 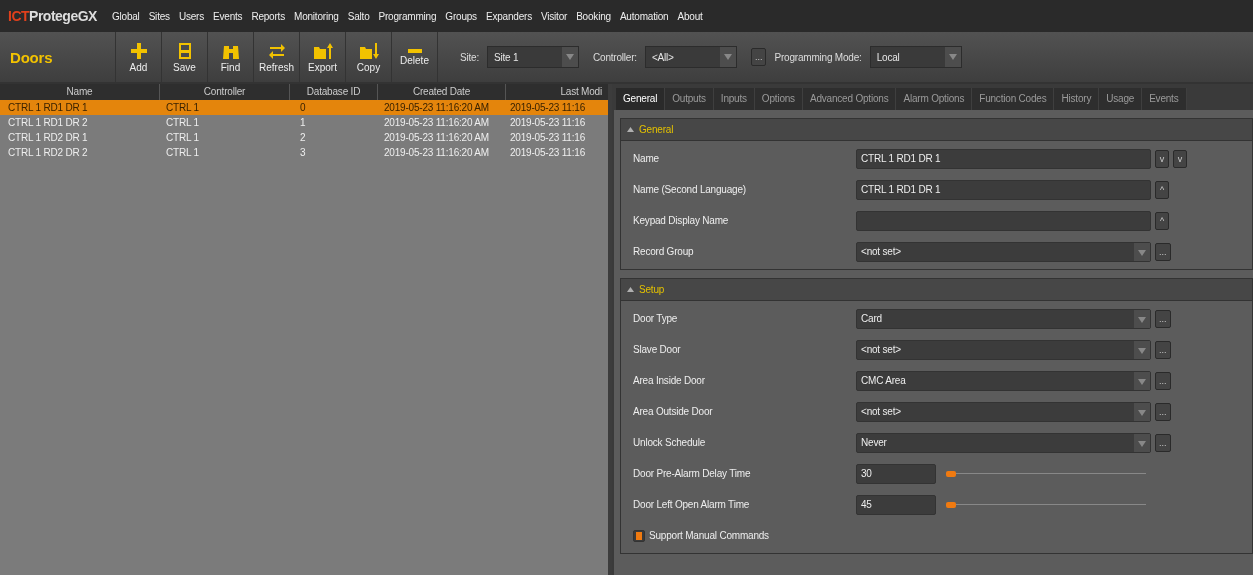 What do you see at coordinates (657, 349) in the screenshot?
I see `field-label: Slave Door` at bounding box center [657, 349].